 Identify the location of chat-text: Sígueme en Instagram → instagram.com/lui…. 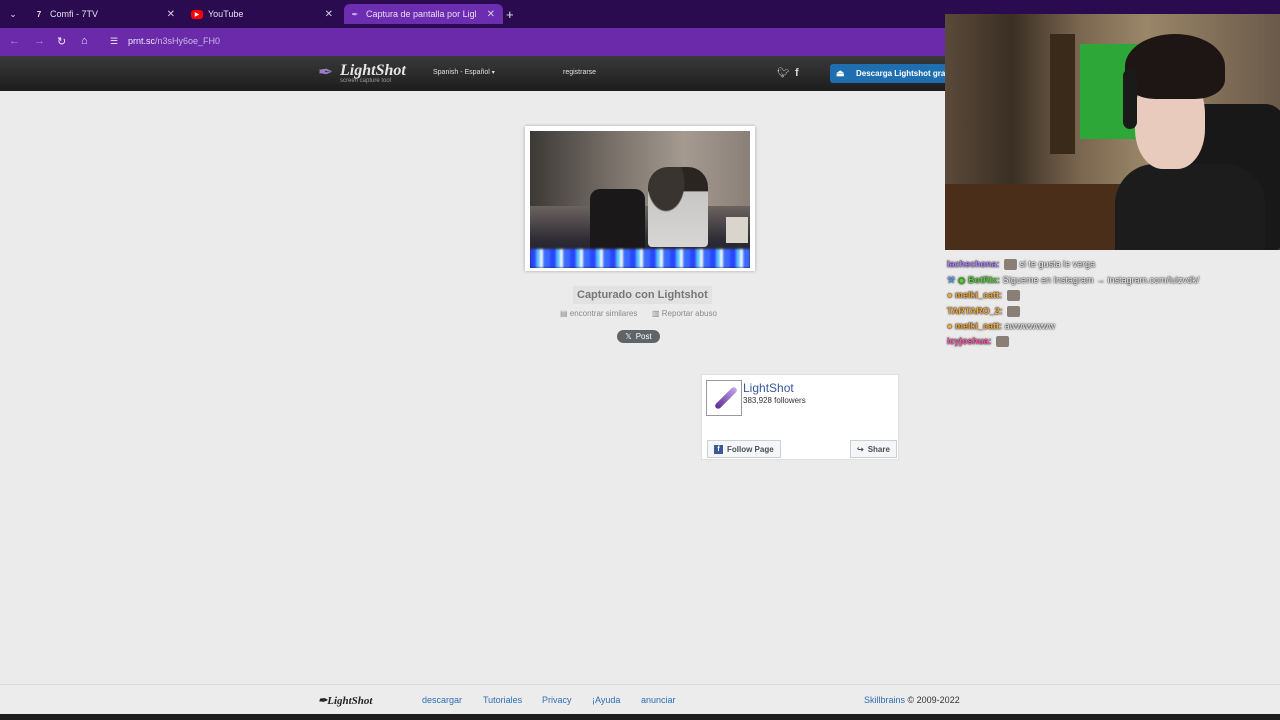
(1101, 280).